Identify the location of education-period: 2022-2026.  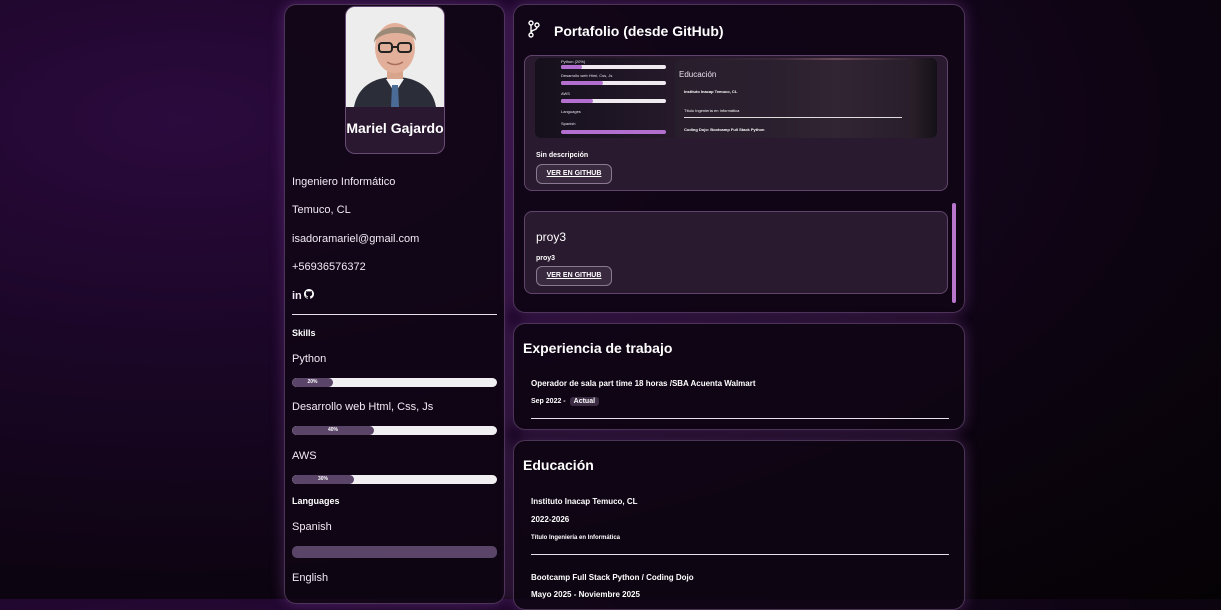
(550, 519).